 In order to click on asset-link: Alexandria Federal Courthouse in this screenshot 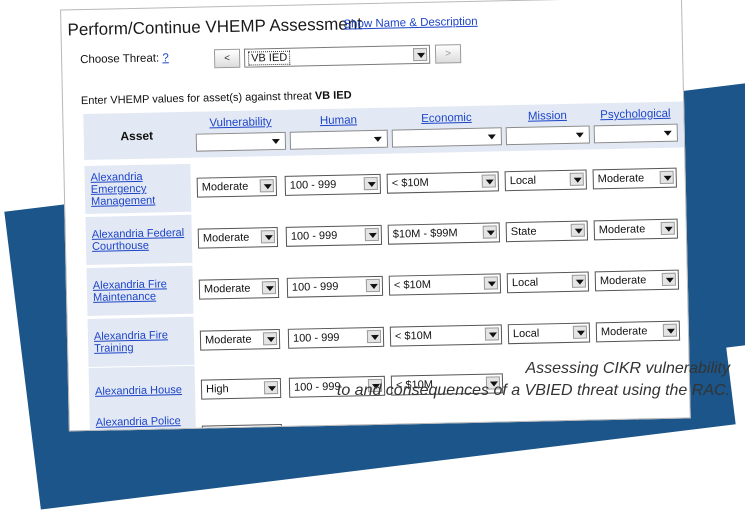, I will do `click(139, 240)`.